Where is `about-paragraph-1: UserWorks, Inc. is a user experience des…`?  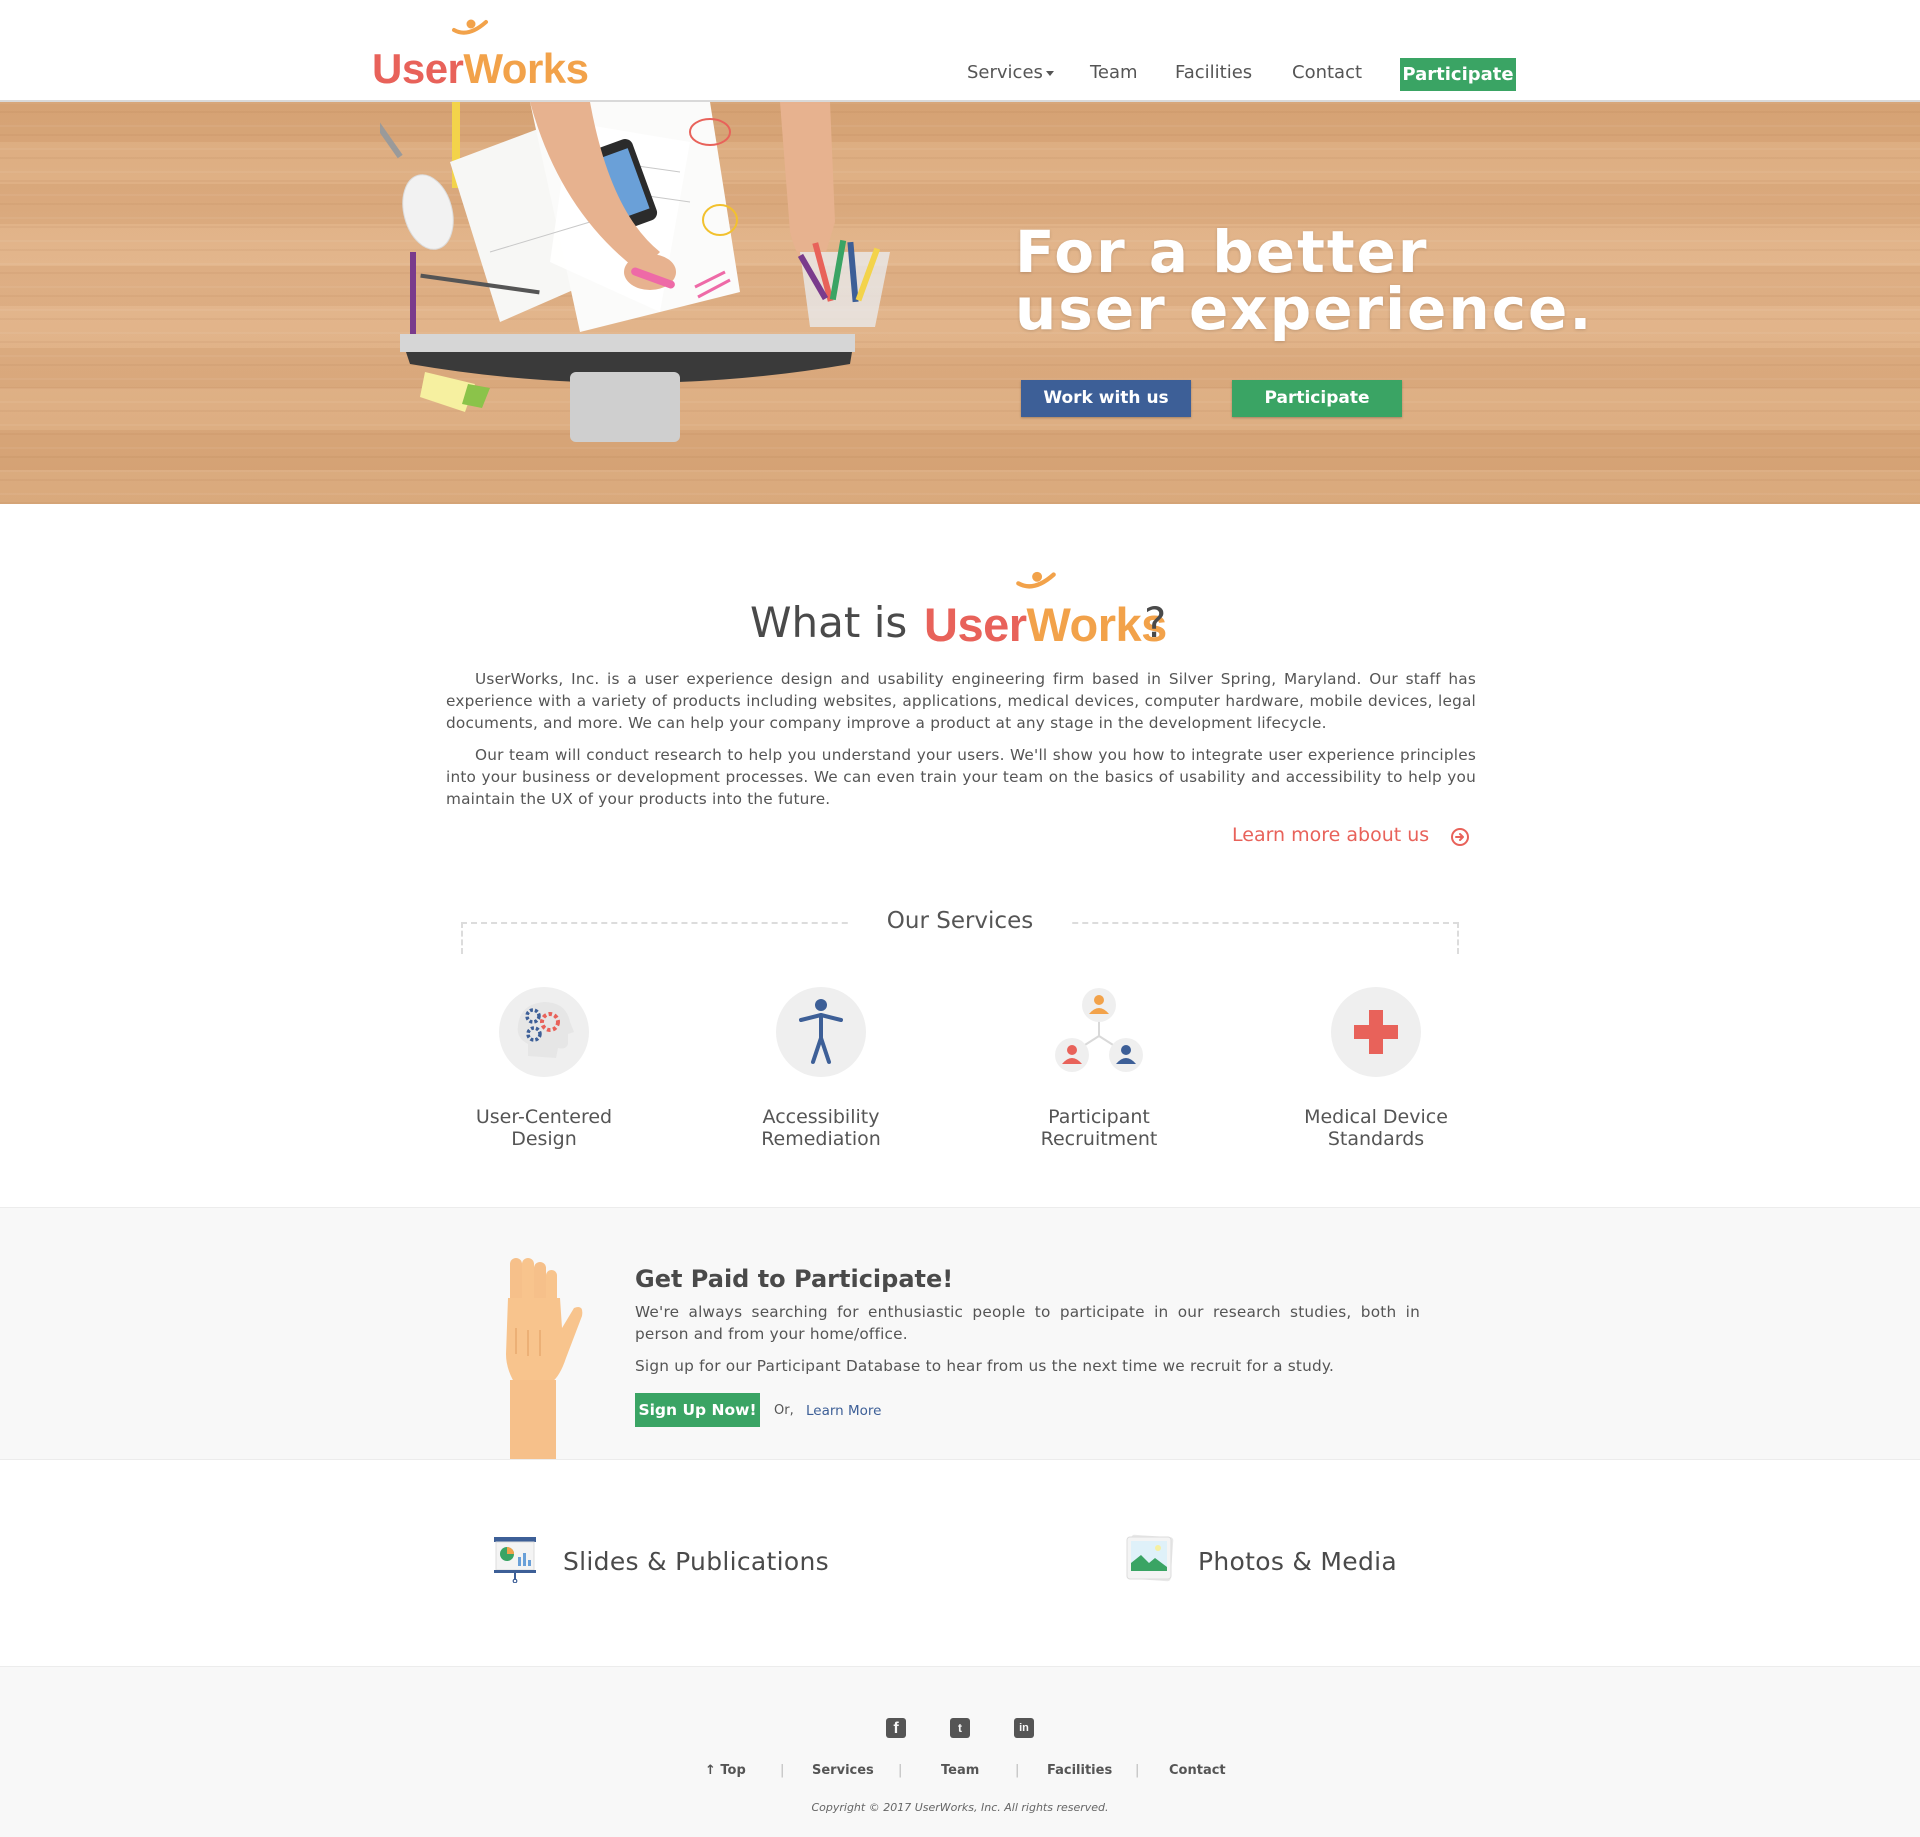
about-paragraph-1: UserWorks, Inc. is a user experience des… is located at coordinates (961, 701).